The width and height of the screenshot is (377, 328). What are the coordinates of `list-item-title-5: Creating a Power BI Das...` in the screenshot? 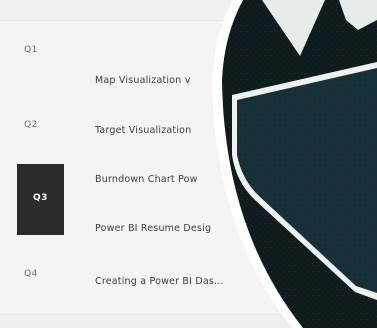 It's located at (159, 281).